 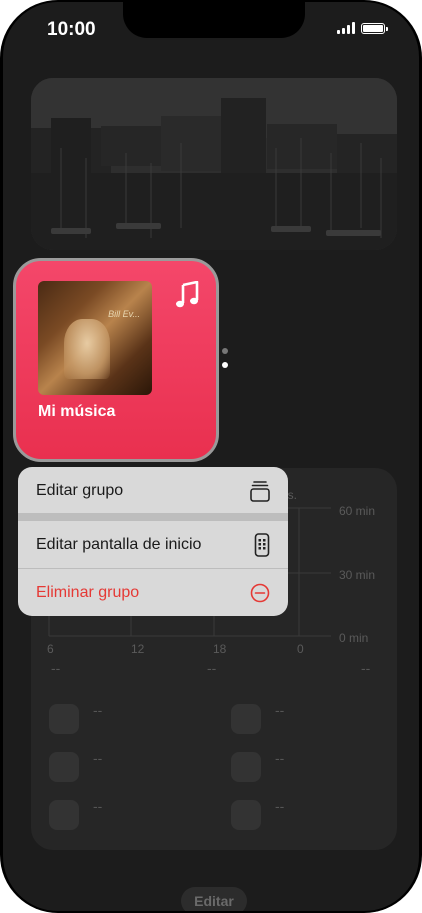 I want to click on music-widget-label: Mi música, so click(x=77, y=411).